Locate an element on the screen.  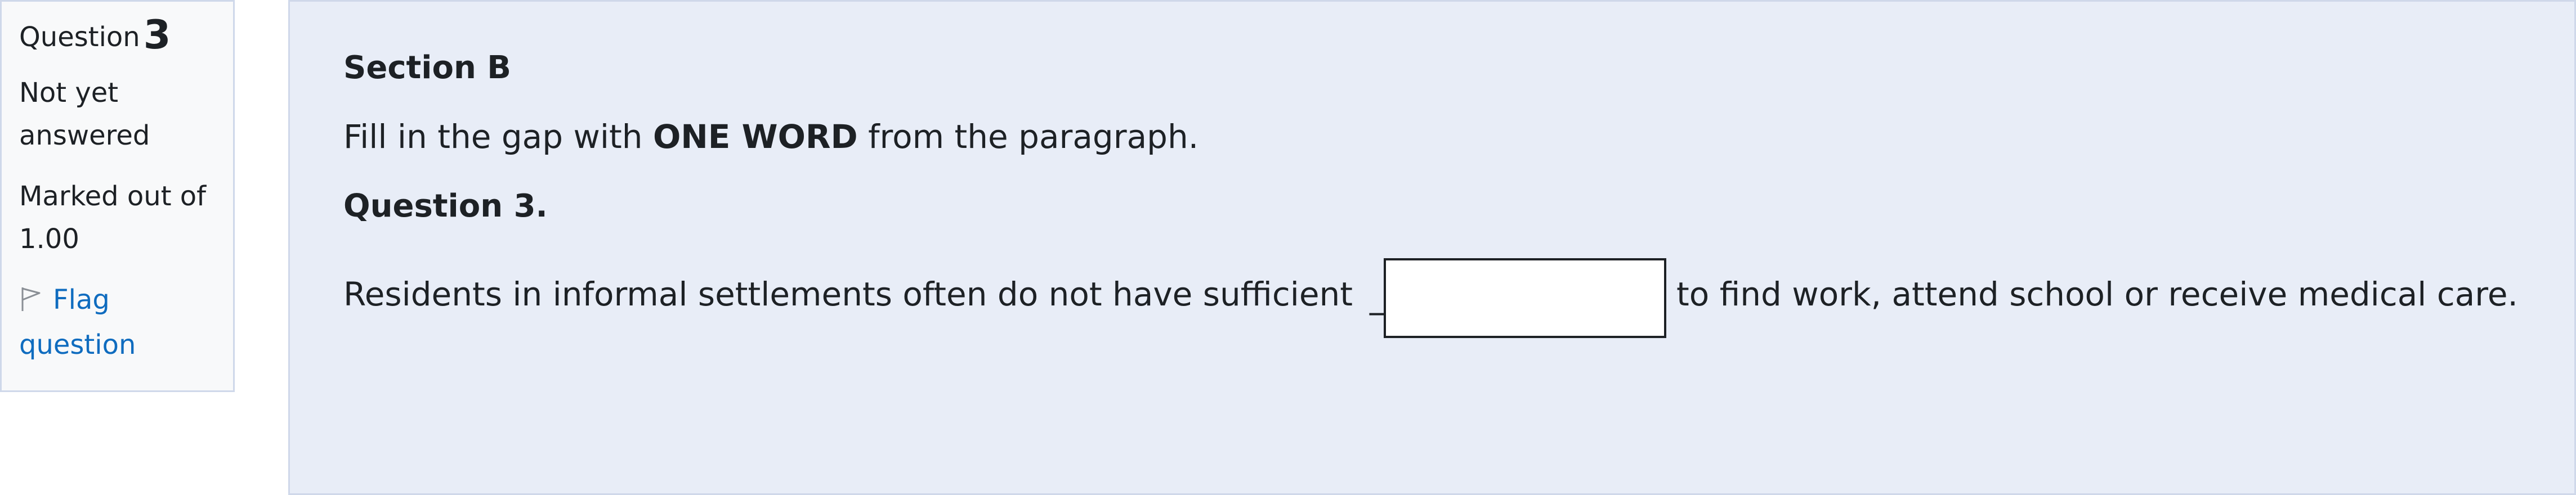
gap-wrapper: _ is located at coordinates (1518, 296).